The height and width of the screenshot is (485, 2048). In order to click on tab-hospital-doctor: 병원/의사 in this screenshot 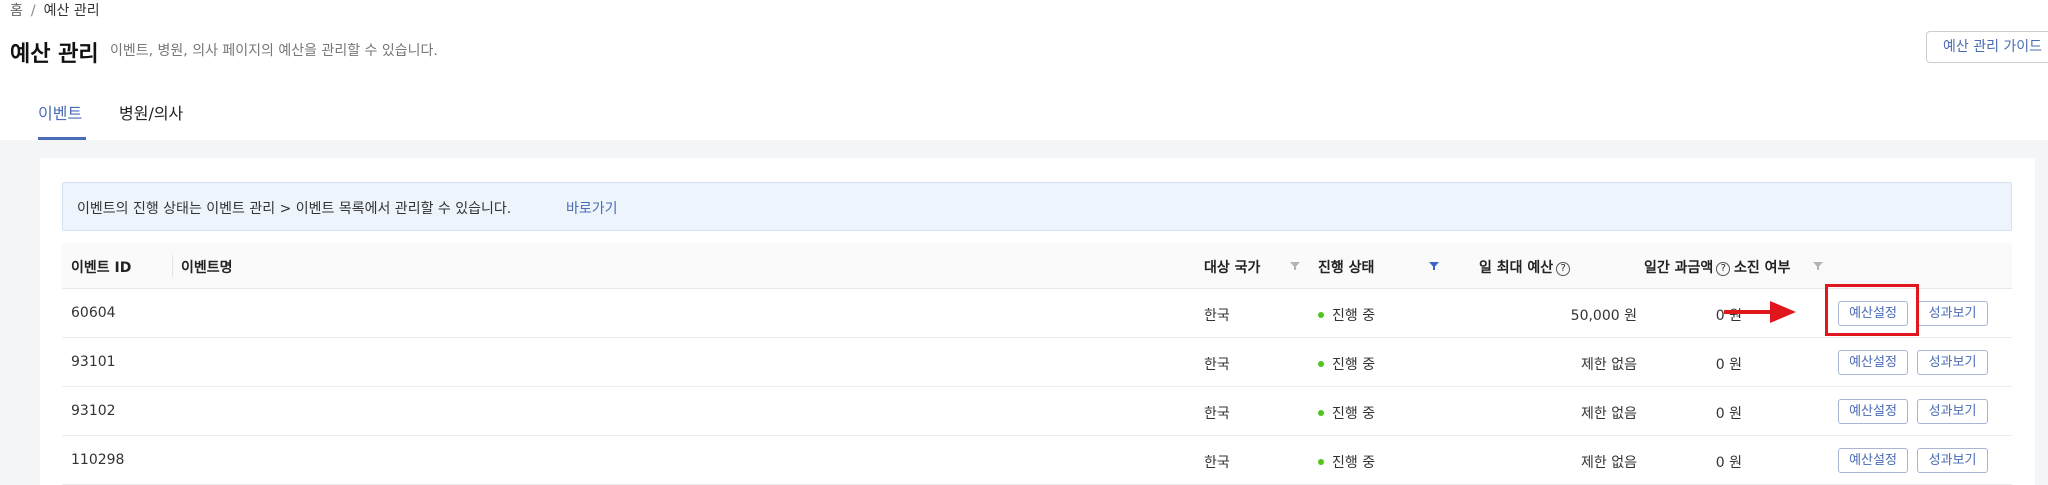, I will do `click(151, 112)`.